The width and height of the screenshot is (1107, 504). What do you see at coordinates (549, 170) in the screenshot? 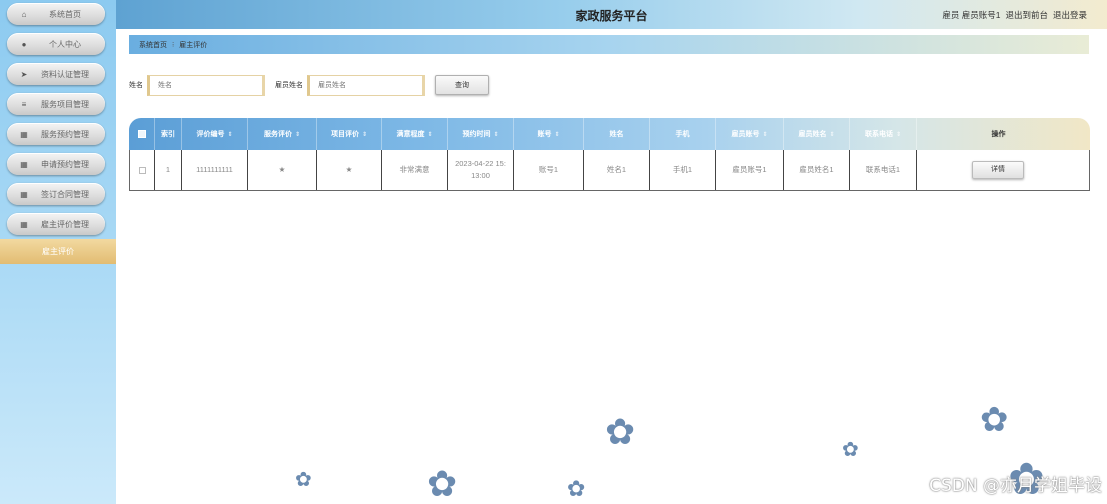
I see `cell-account: 账号1` at bounding box center [549, 170].